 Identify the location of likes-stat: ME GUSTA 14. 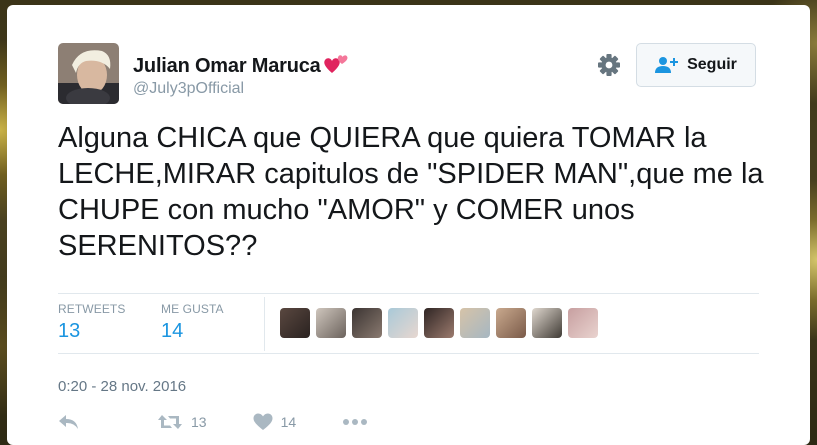
(192, 322).